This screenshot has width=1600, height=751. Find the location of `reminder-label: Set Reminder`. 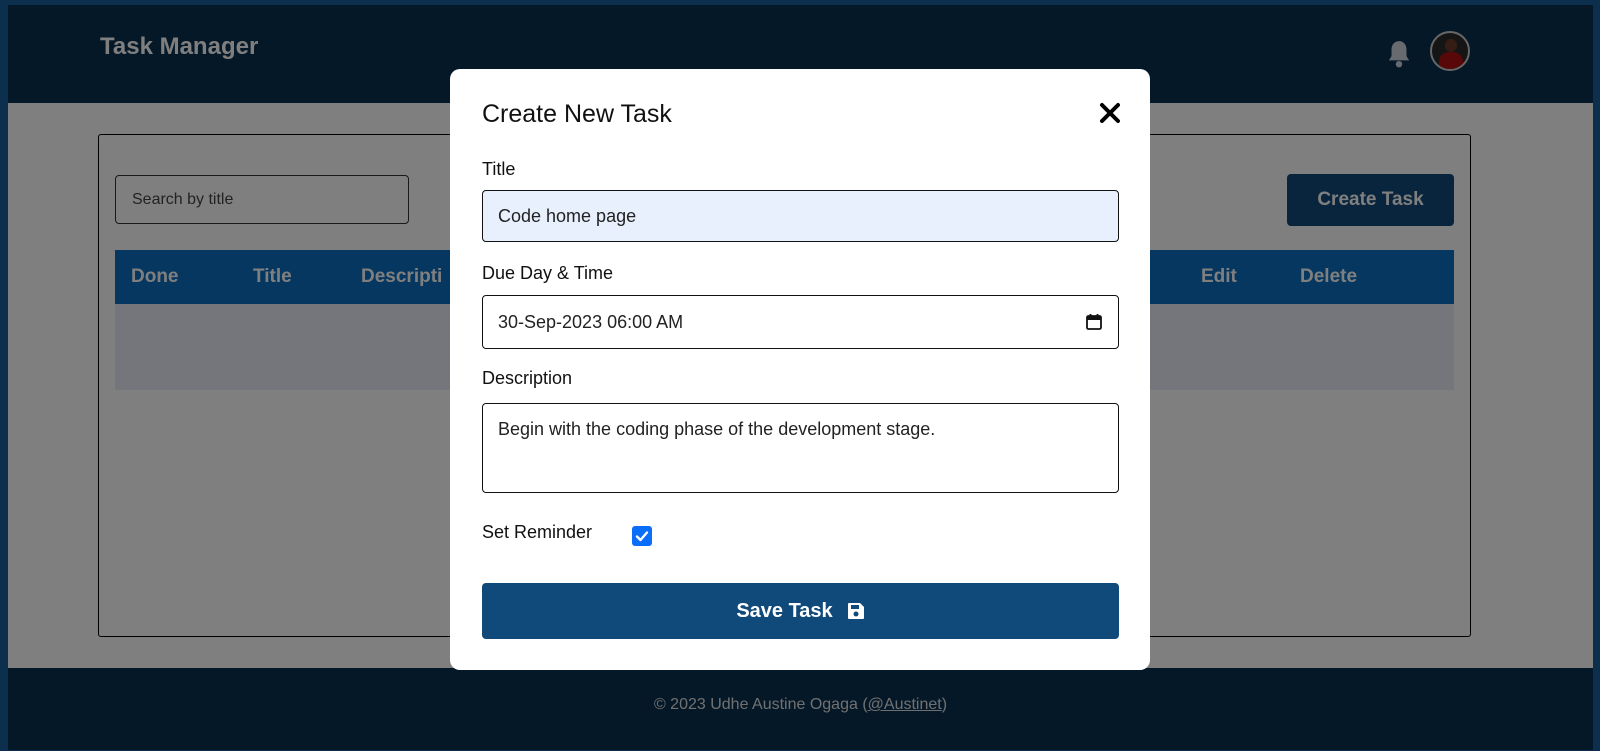

reminder-label: Set Reminder is located at coordinates (537, 532).